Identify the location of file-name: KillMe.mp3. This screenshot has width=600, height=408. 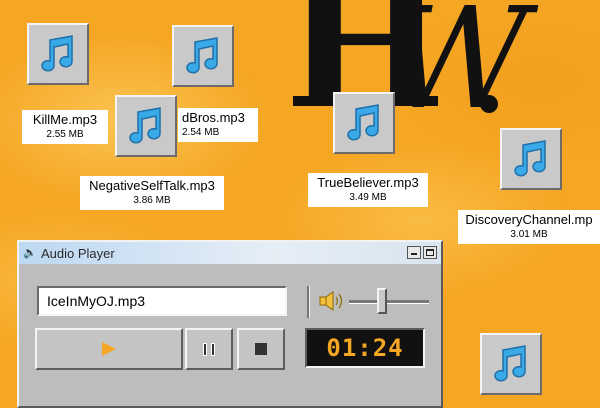
(65, 119).